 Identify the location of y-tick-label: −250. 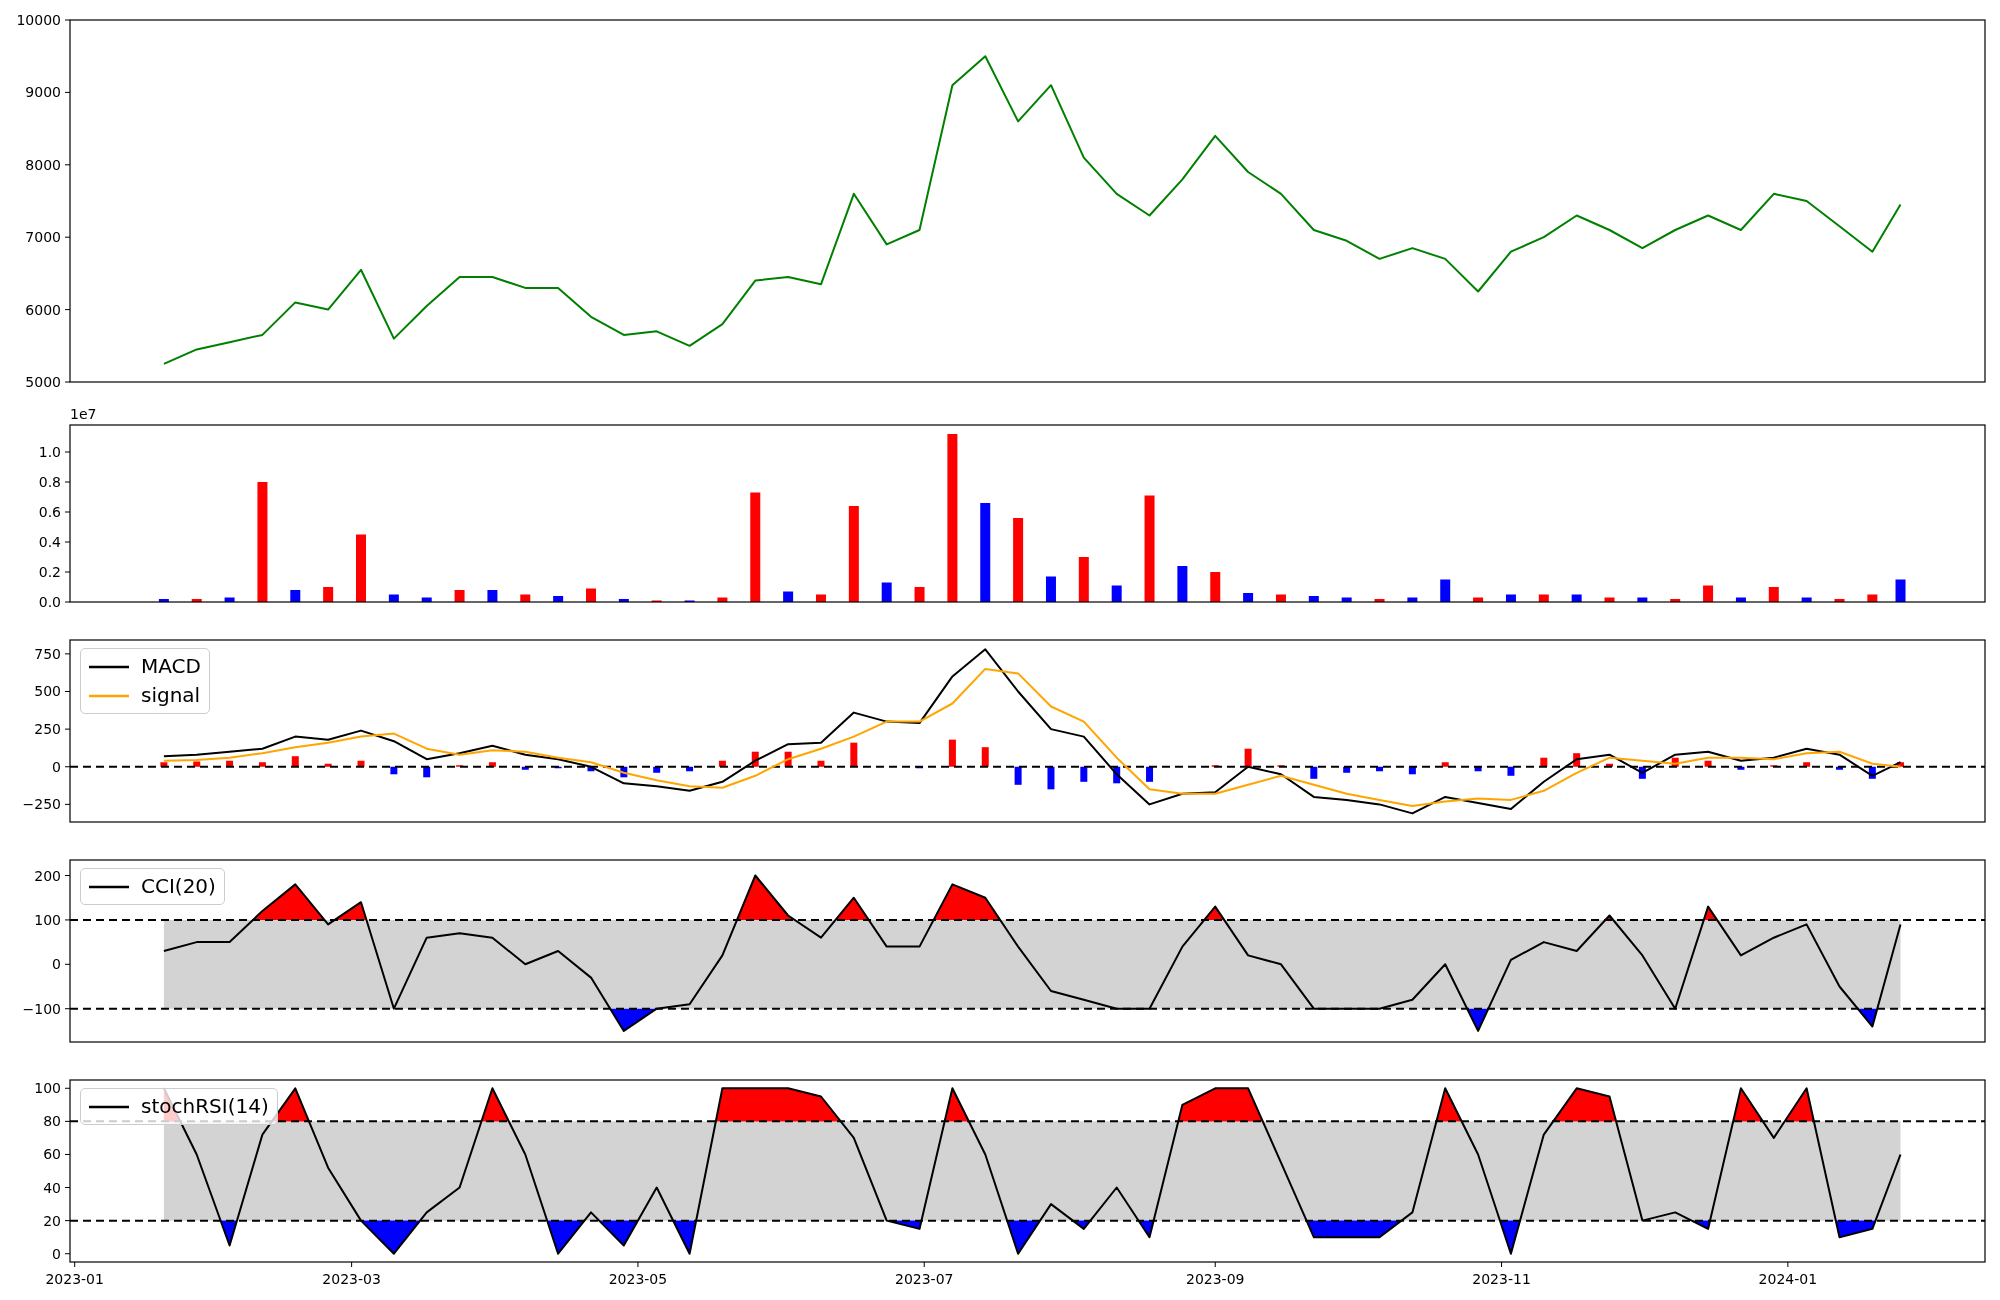
(41, 804).